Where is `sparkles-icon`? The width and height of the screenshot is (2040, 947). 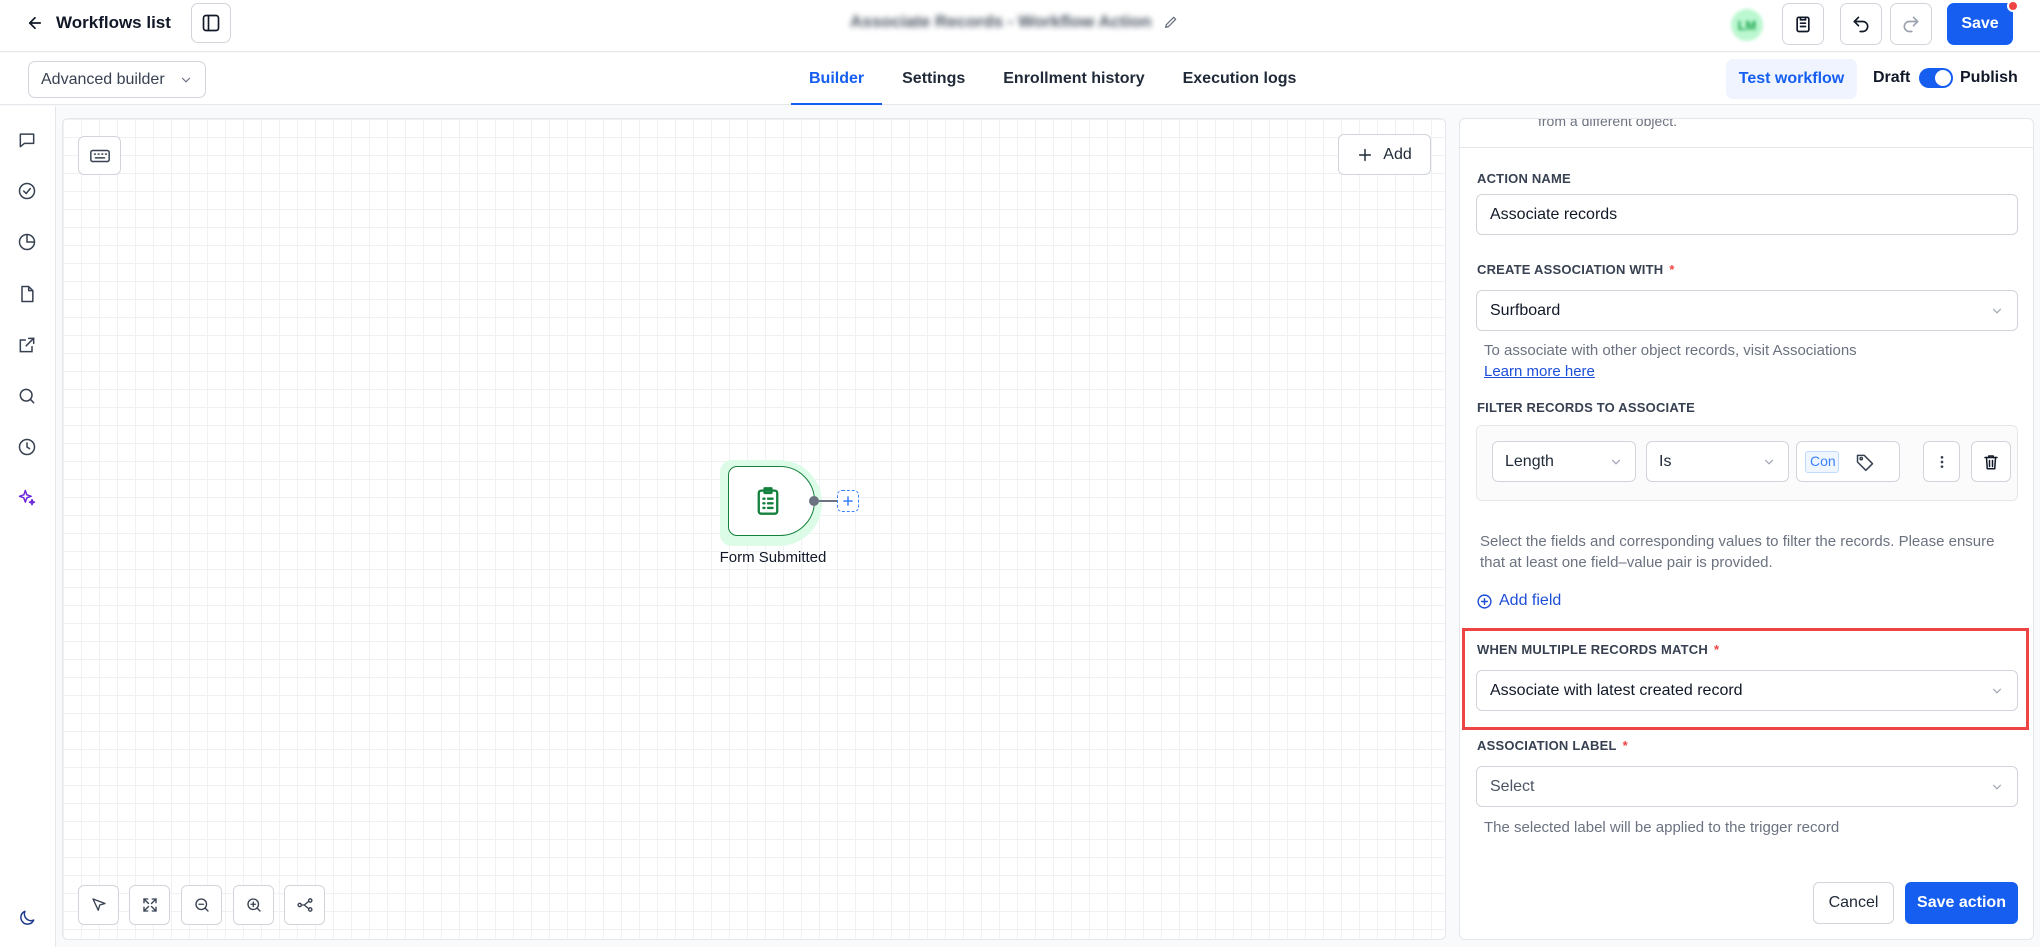 sparkles-icon is located at coordinates (27, 498).